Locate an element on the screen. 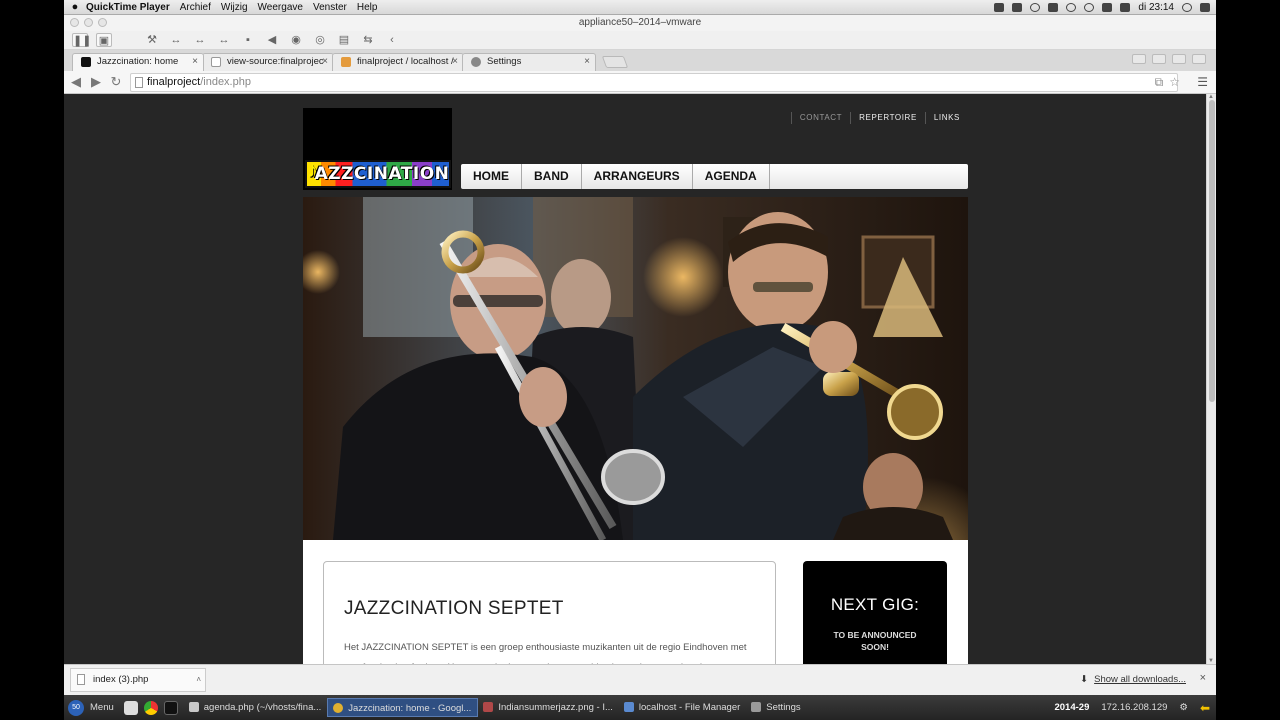 The width and height of the screenshot is (1280, 720). editor-icon is located at coordinates (193, 707).